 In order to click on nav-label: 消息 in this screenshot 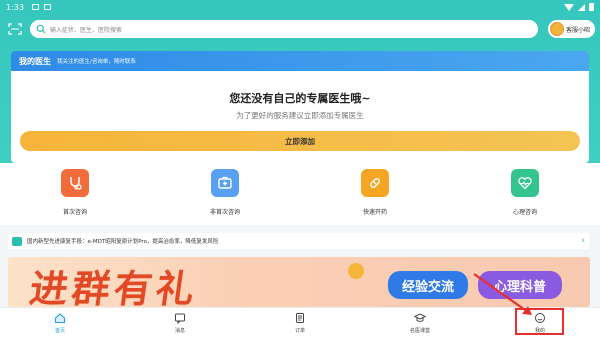, I will do `click(179, 331)`.